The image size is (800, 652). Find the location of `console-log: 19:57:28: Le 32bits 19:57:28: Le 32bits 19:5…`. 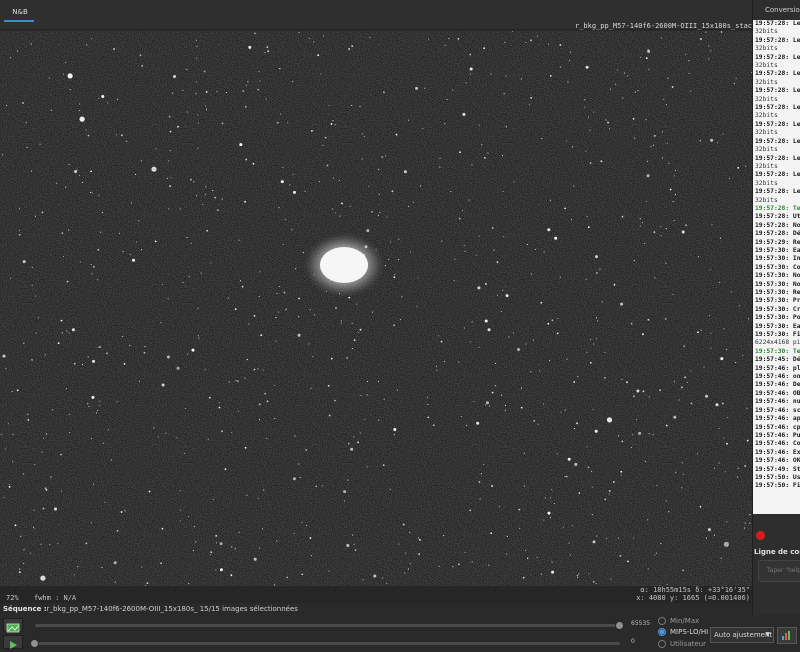

console-log: 19:57:28: Le 32bits 19:57:28: Le 32bits 19:5… is located at coordinates (776, 267).